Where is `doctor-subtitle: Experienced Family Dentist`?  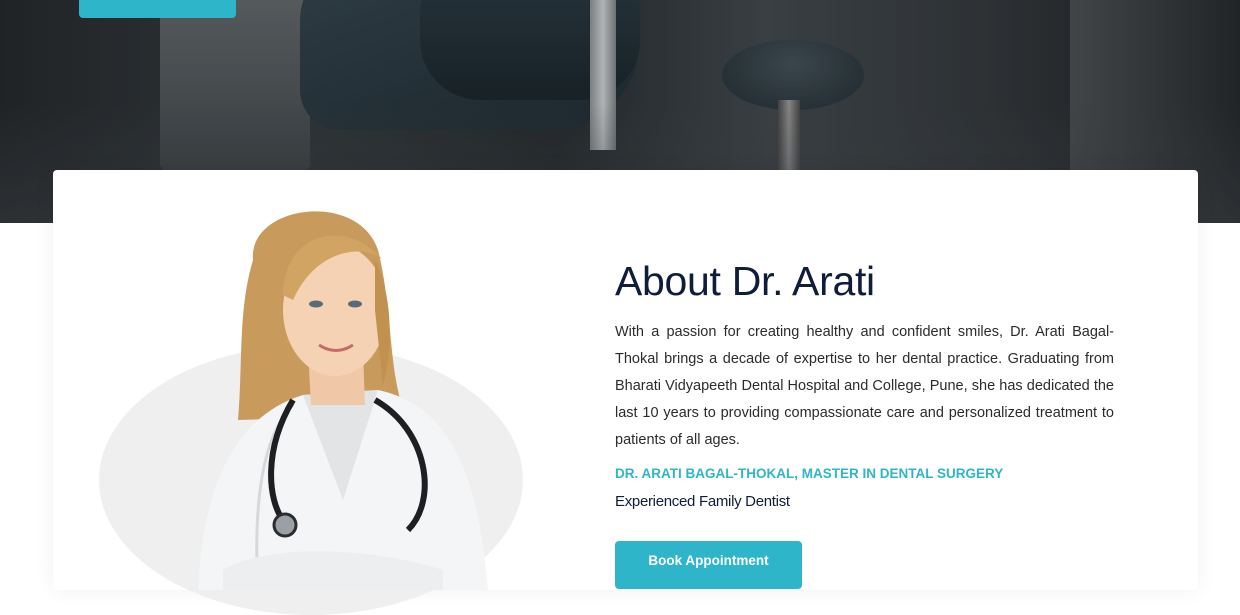 doctor-subtitle: Experienced Family Dentist is located at coordinates (702, 501).